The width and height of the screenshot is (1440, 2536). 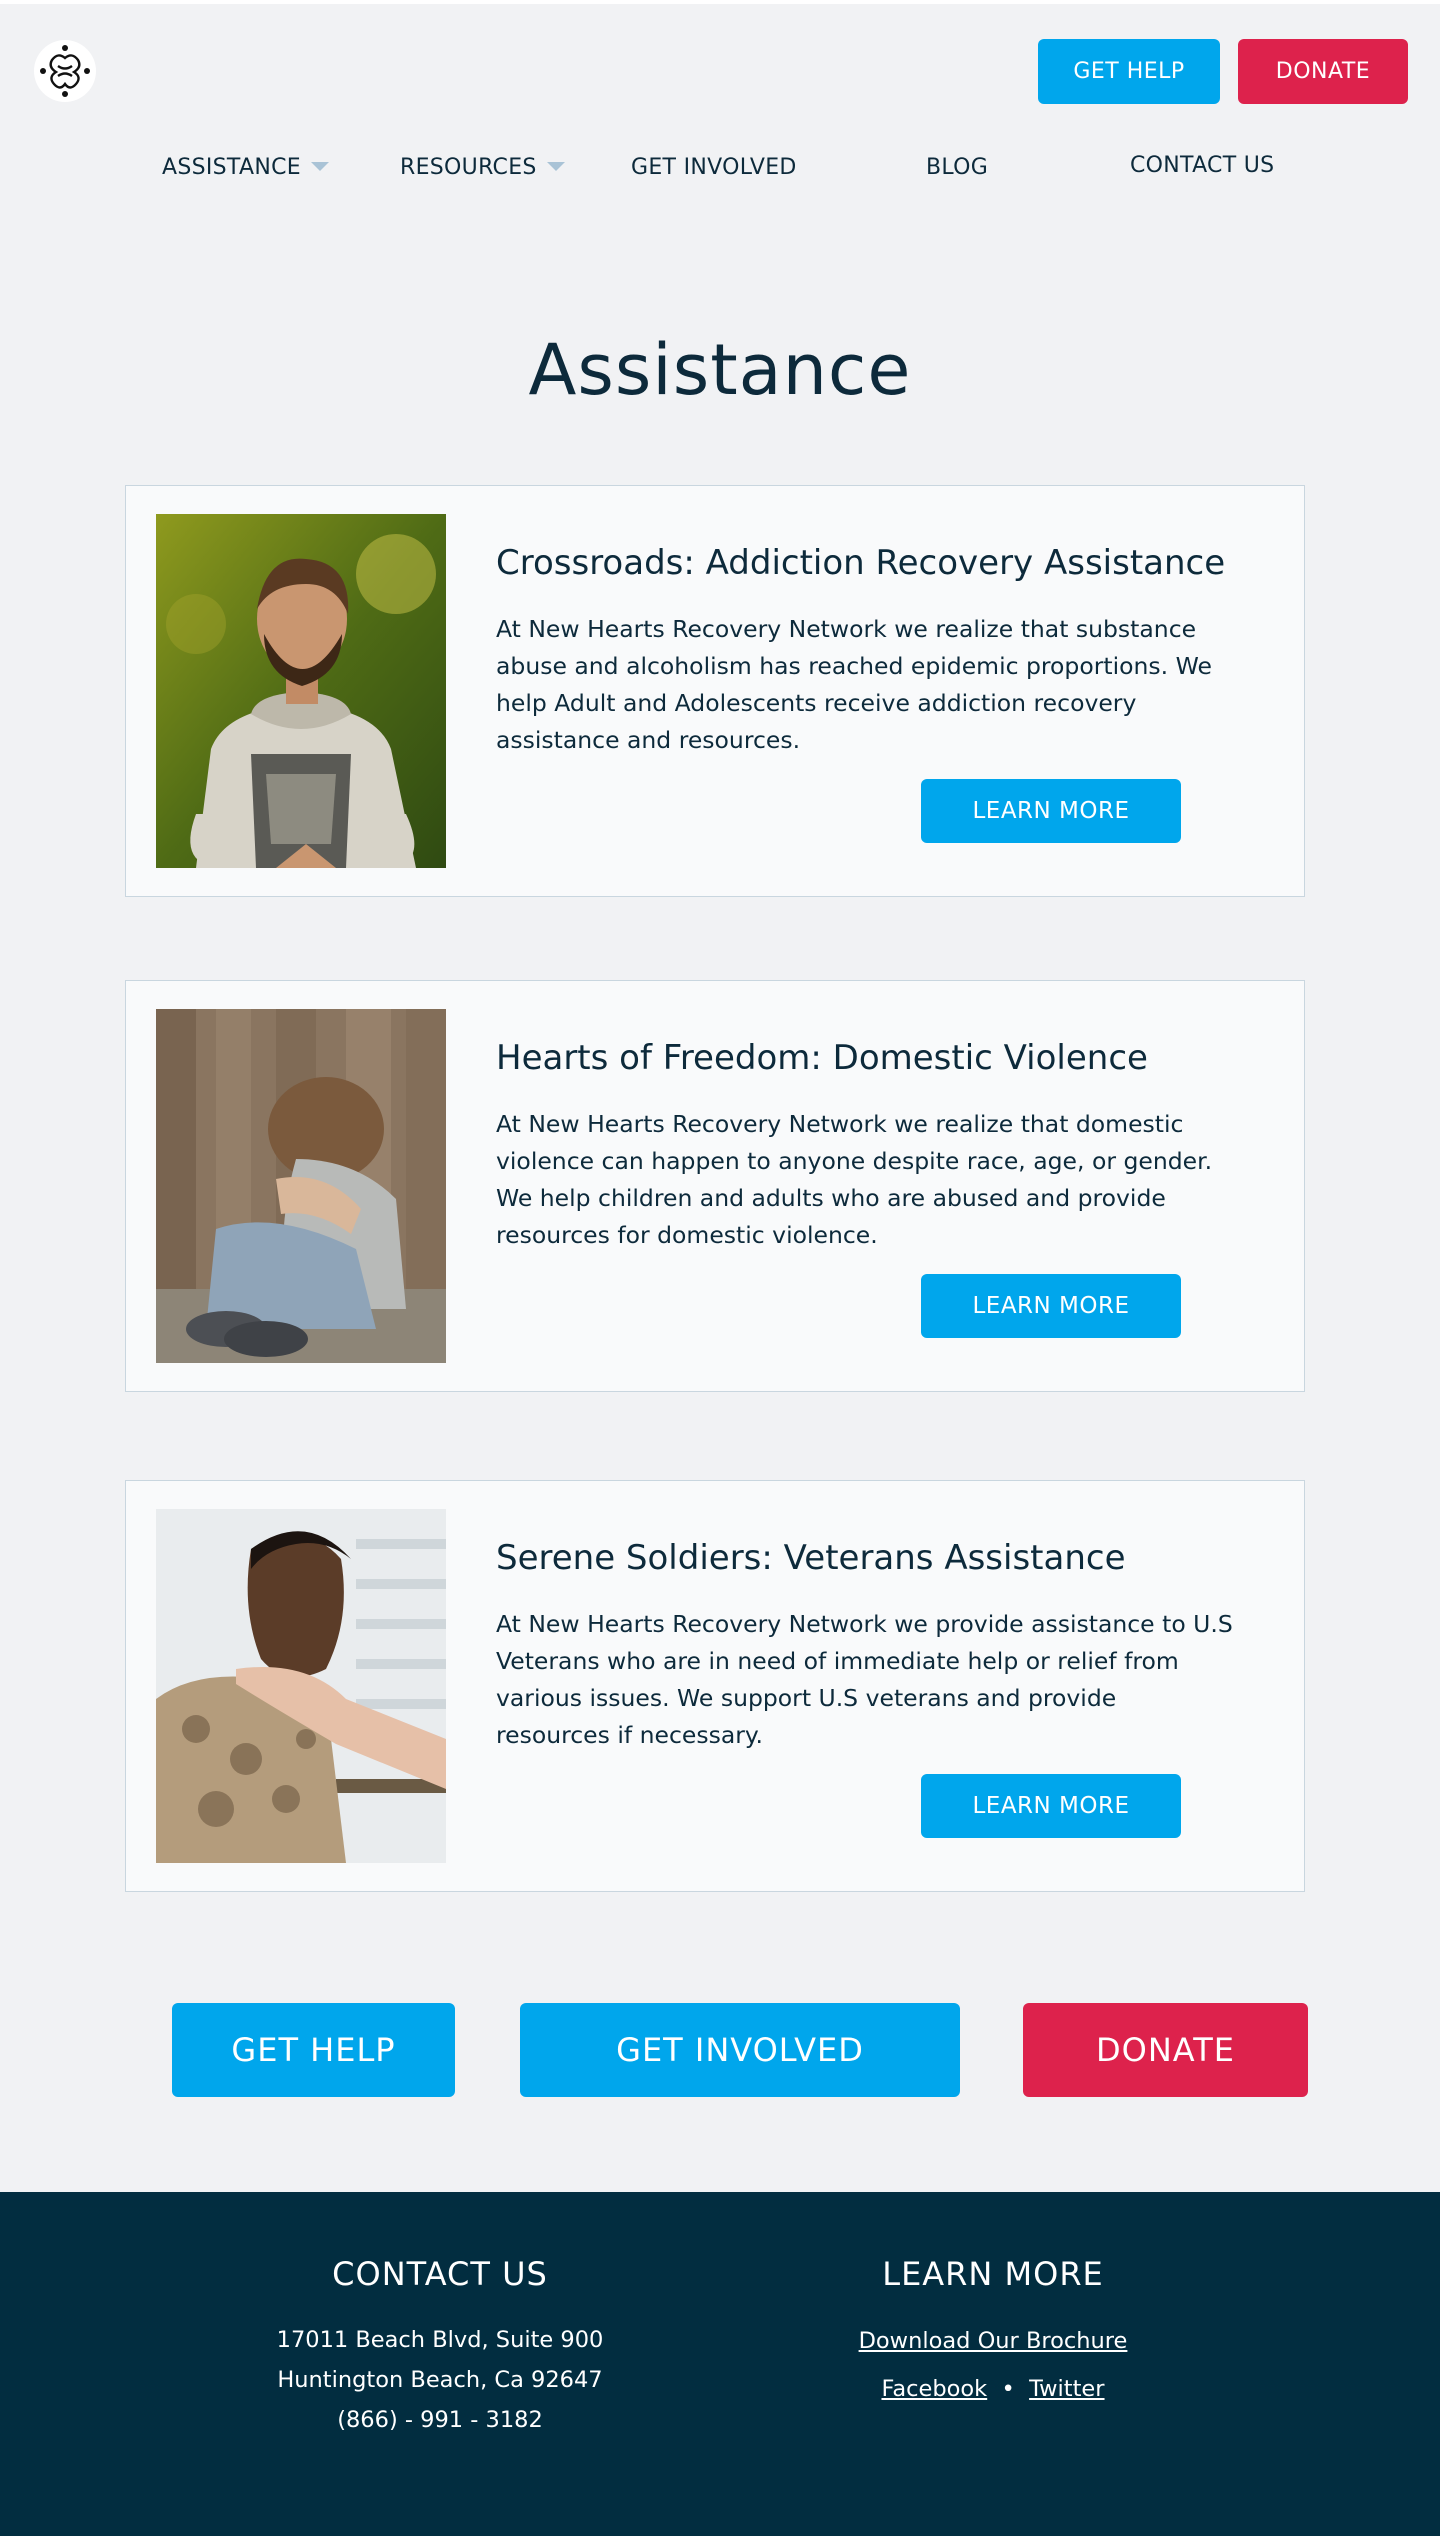 What do you see at coordinates (231, 167) in the screenshot?
I see `nav-assistance-label: ASSISTANCE` at bounding box center [231, 167].